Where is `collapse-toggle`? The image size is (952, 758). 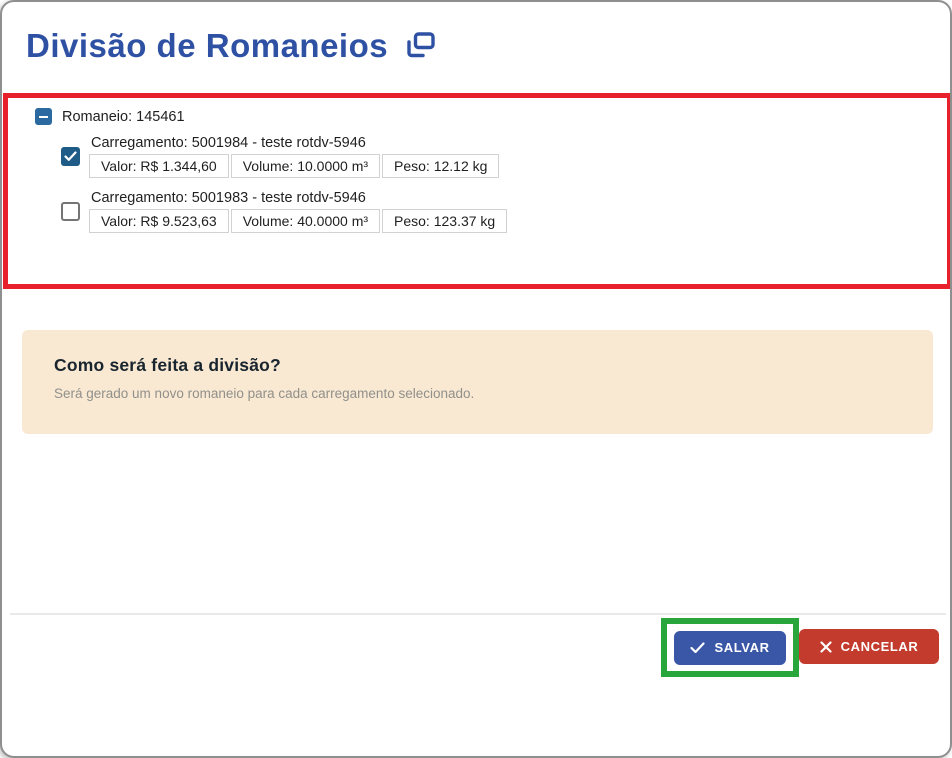
collapse-toggle is located at coordinates (43, 116).